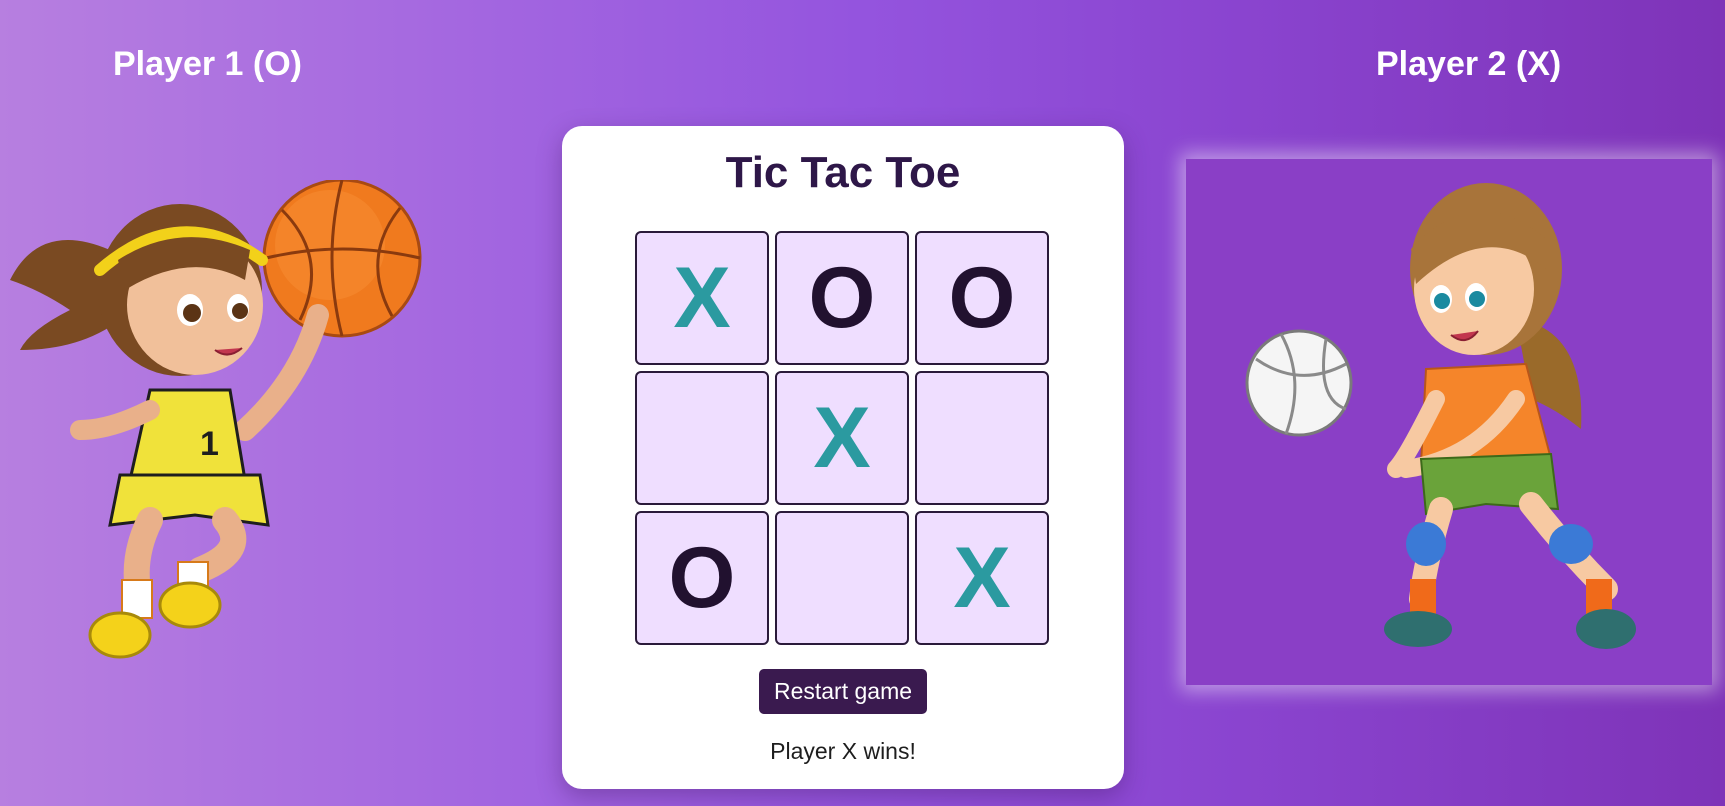 This screenshot has width=1725, height=806. I want to click on game-title: Tic Tac Toe, so click(843, 172).